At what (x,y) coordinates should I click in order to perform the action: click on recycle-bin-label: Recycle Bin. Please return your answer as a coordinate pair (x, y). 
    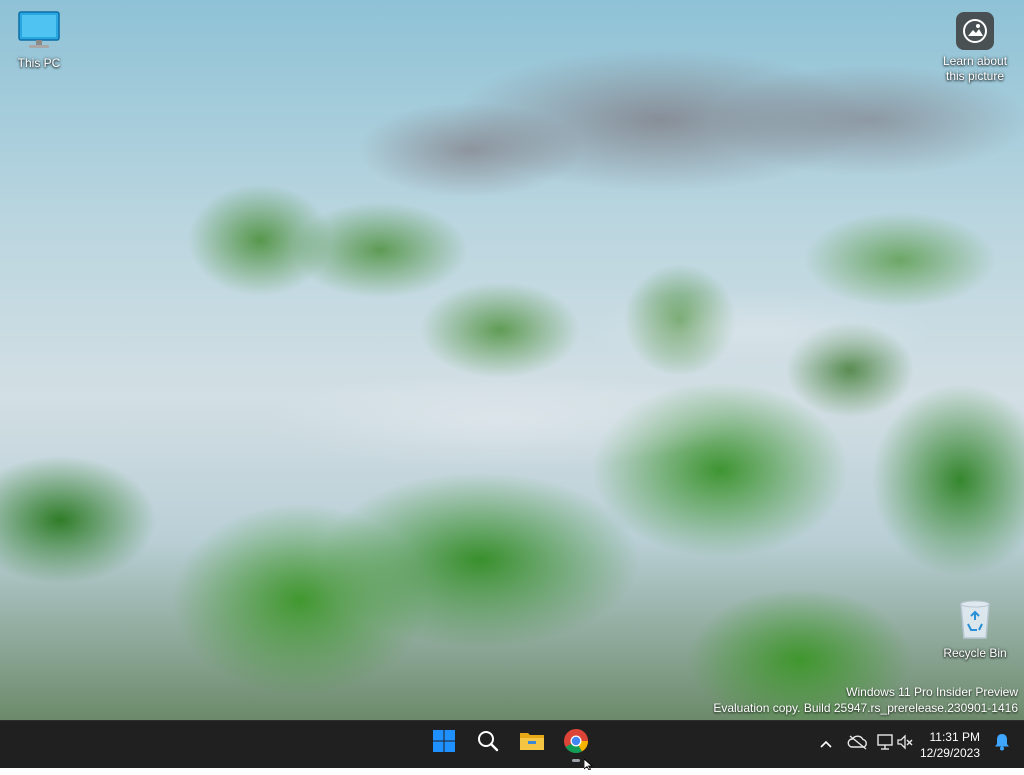
    Looking at the image, I should click on (975, 653).